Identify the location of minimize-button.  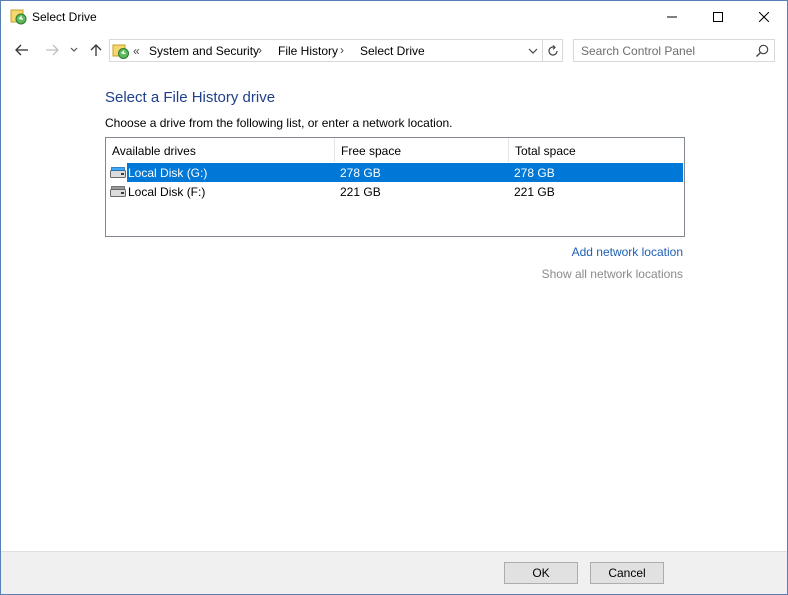
(672, 16).